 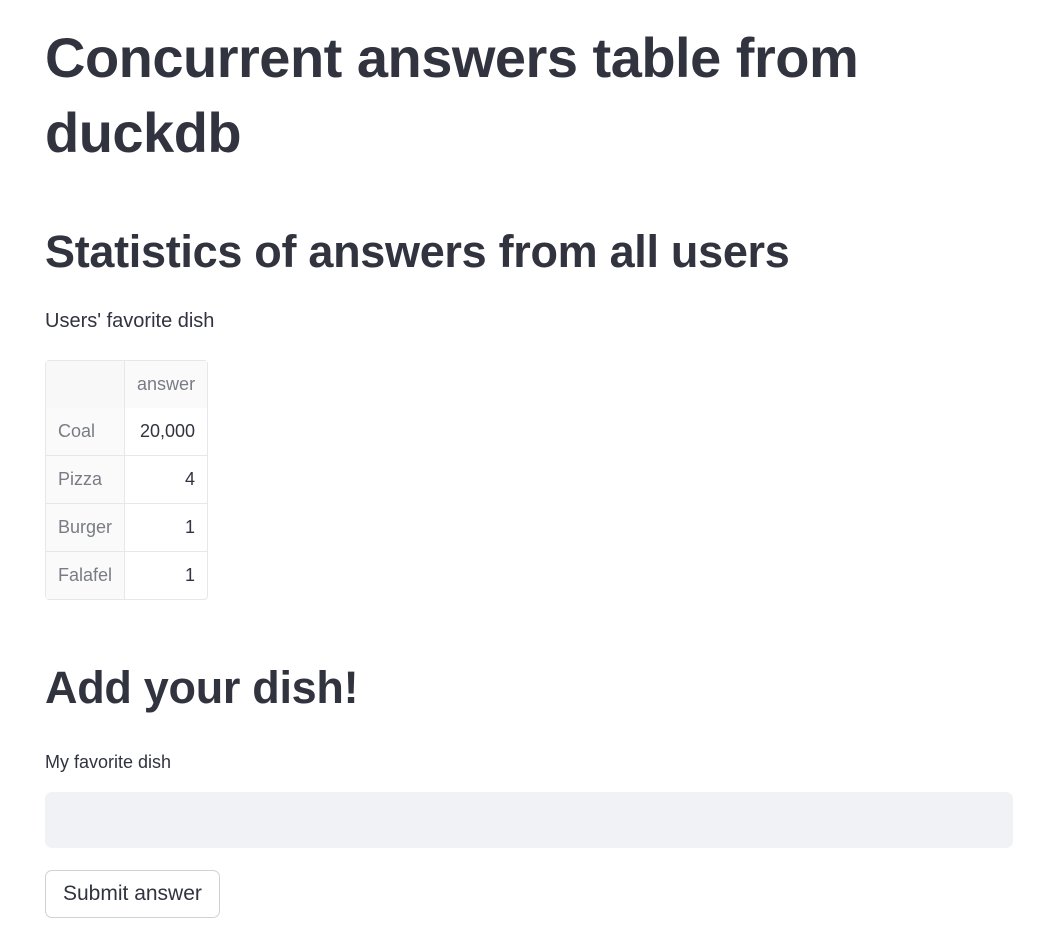 What do you see at coordinates (452, 95) in the screenshot?
I see `page-title: Concurrent answers table from duckdb` at bounding box center [452, 95].